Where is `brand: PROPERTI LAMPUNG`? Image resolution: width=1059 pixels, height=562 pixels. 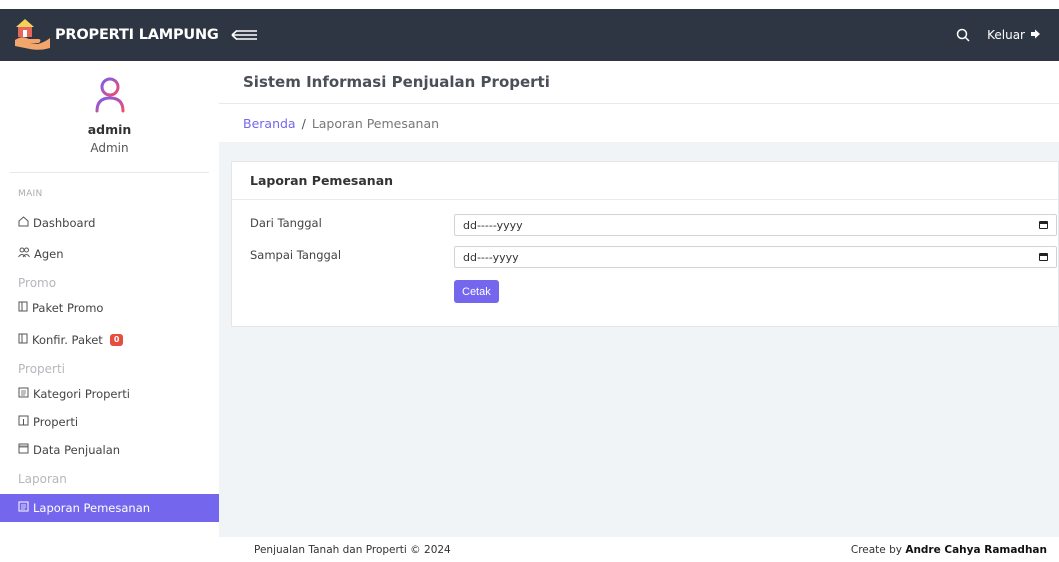 brand: PROPERTI LAMPUNG is located at coordinates (109, 35).